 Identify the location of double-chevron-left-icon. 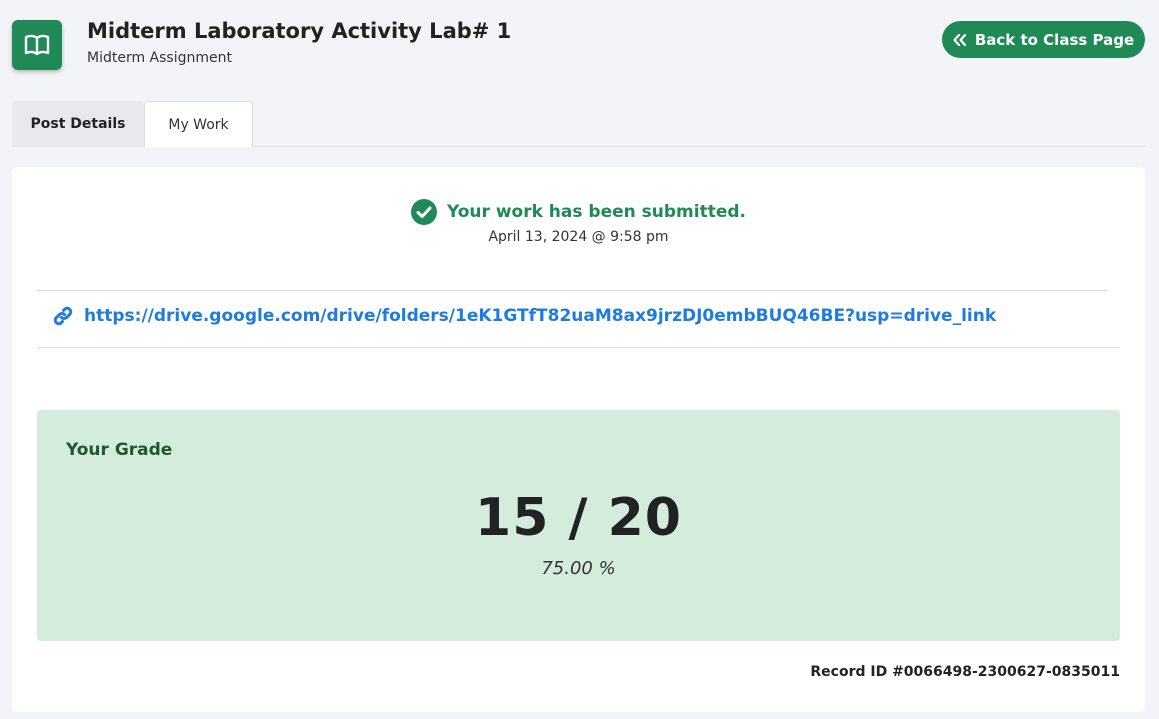
(959, 39).